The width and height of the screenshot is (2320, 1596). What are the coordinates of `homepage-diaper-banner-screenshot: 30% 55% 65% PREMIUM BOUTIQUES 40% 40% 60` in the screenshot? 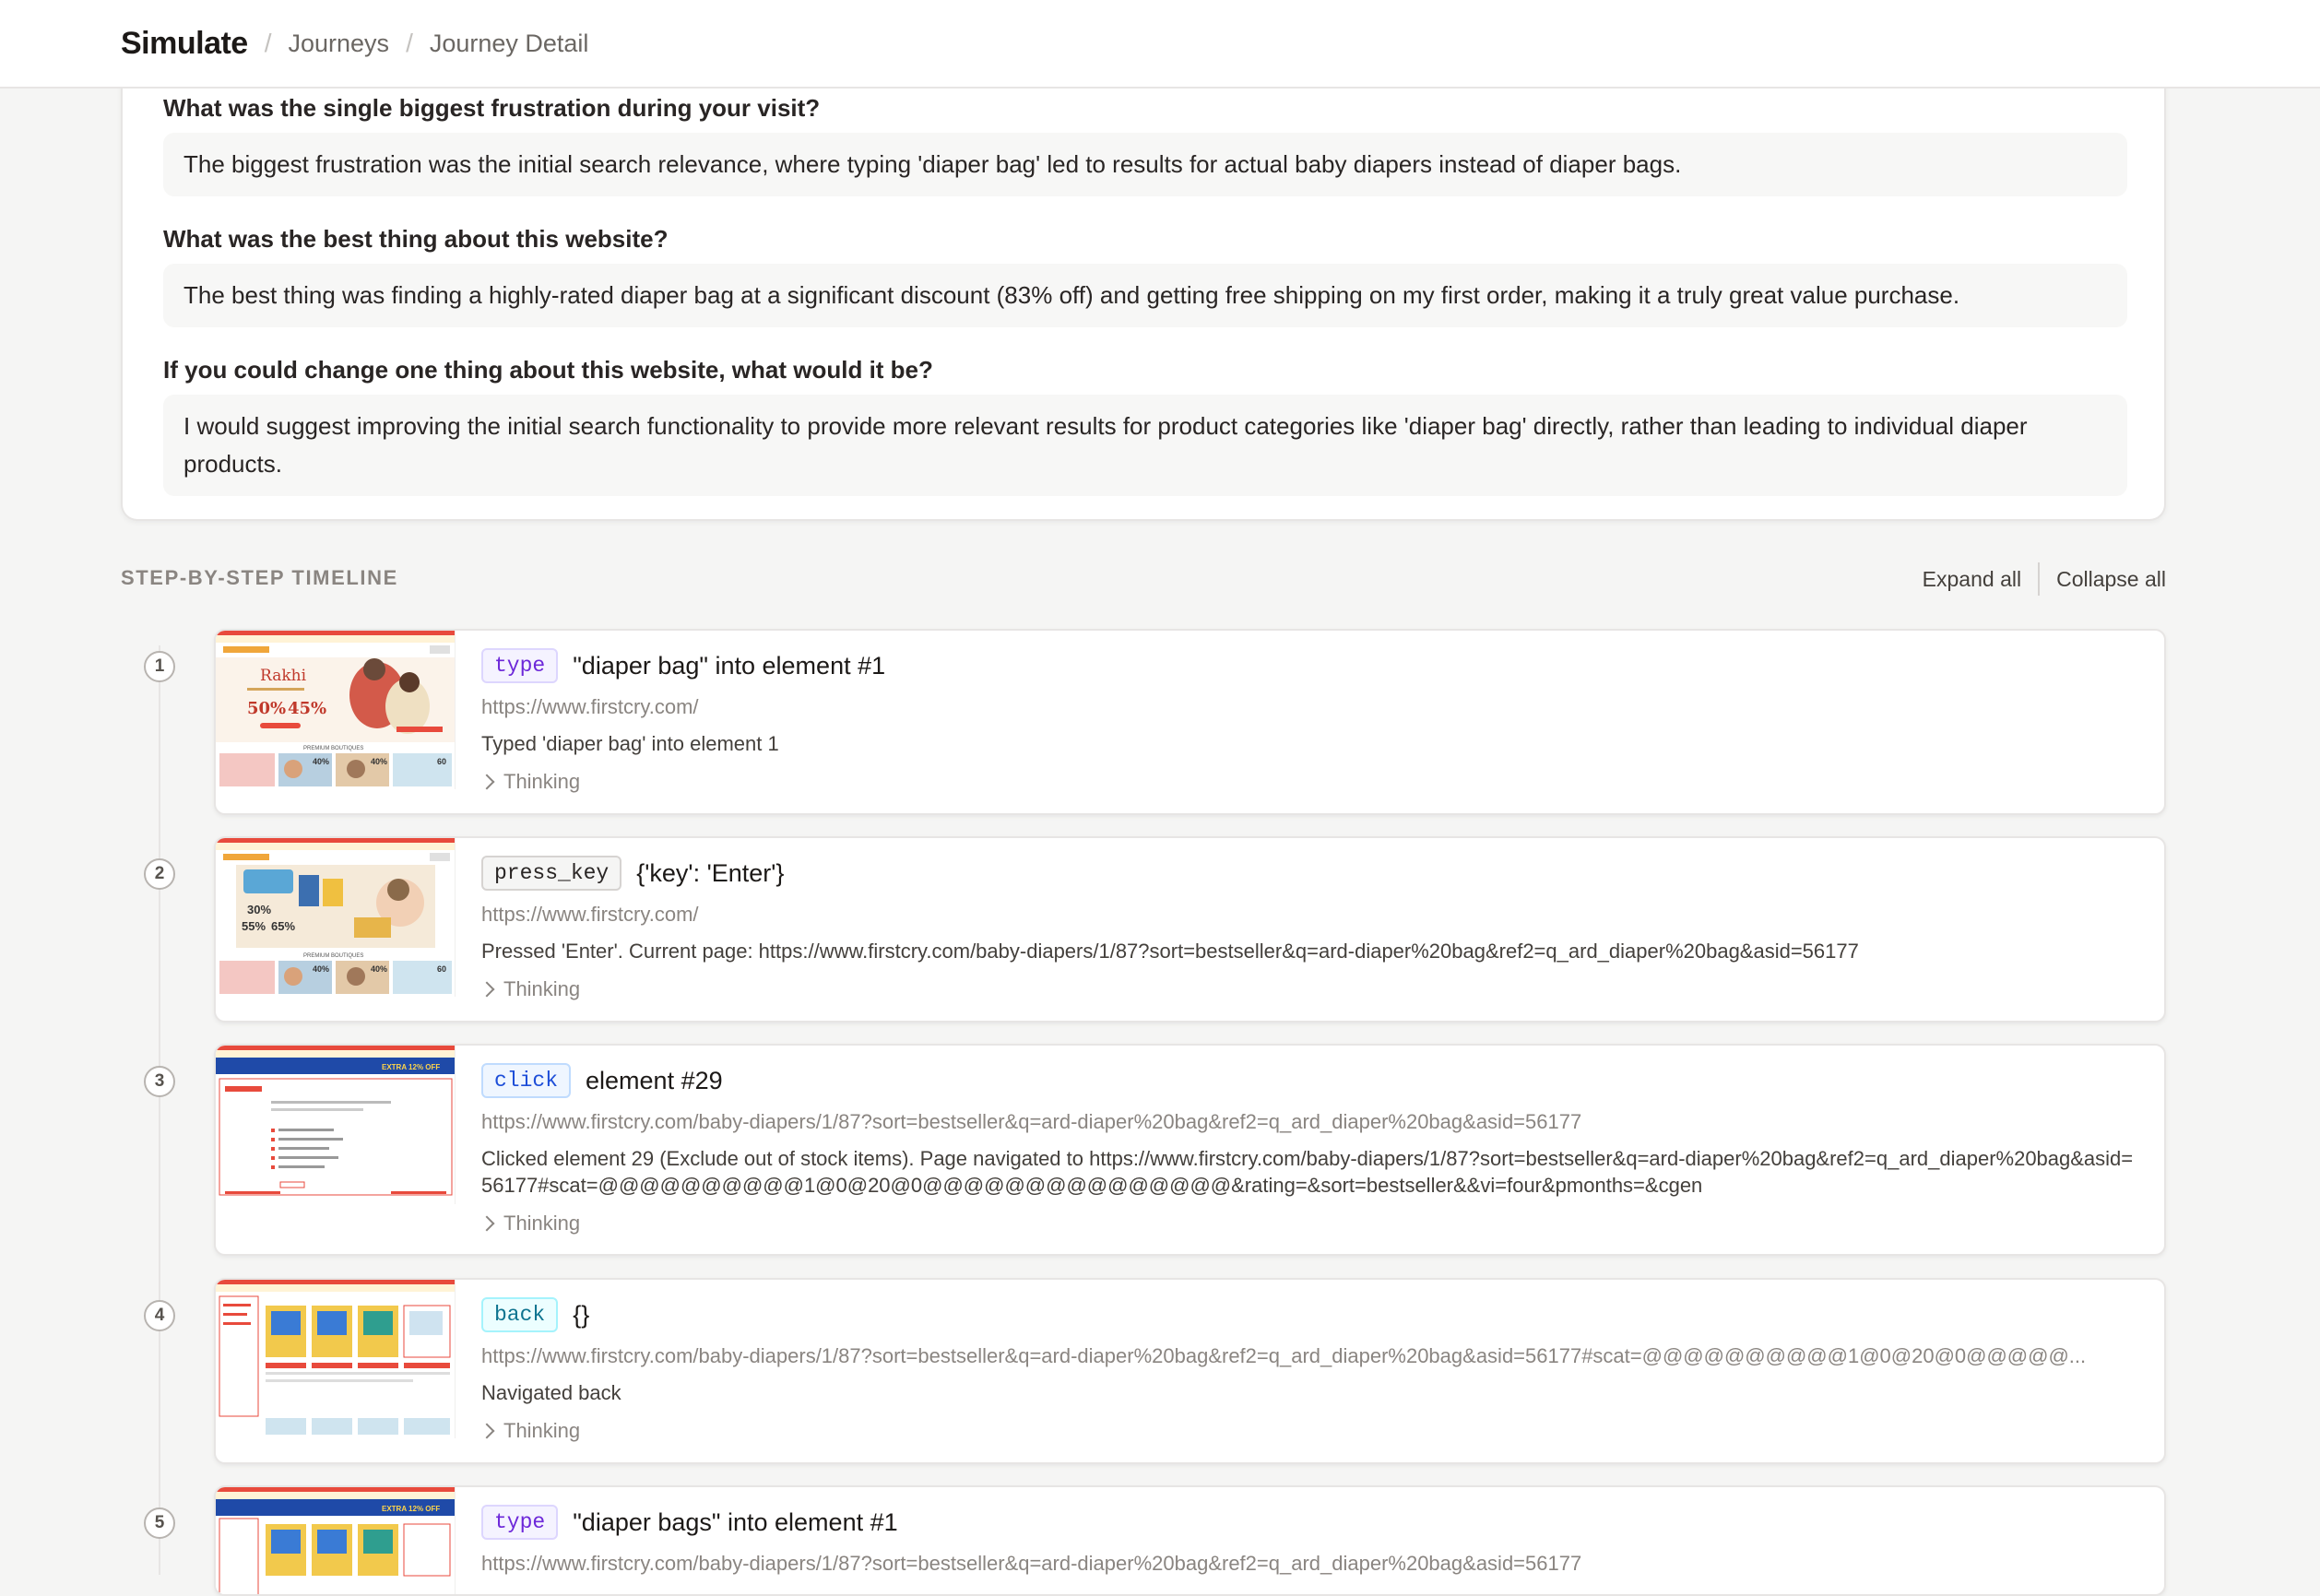 It's located at (335, 917).